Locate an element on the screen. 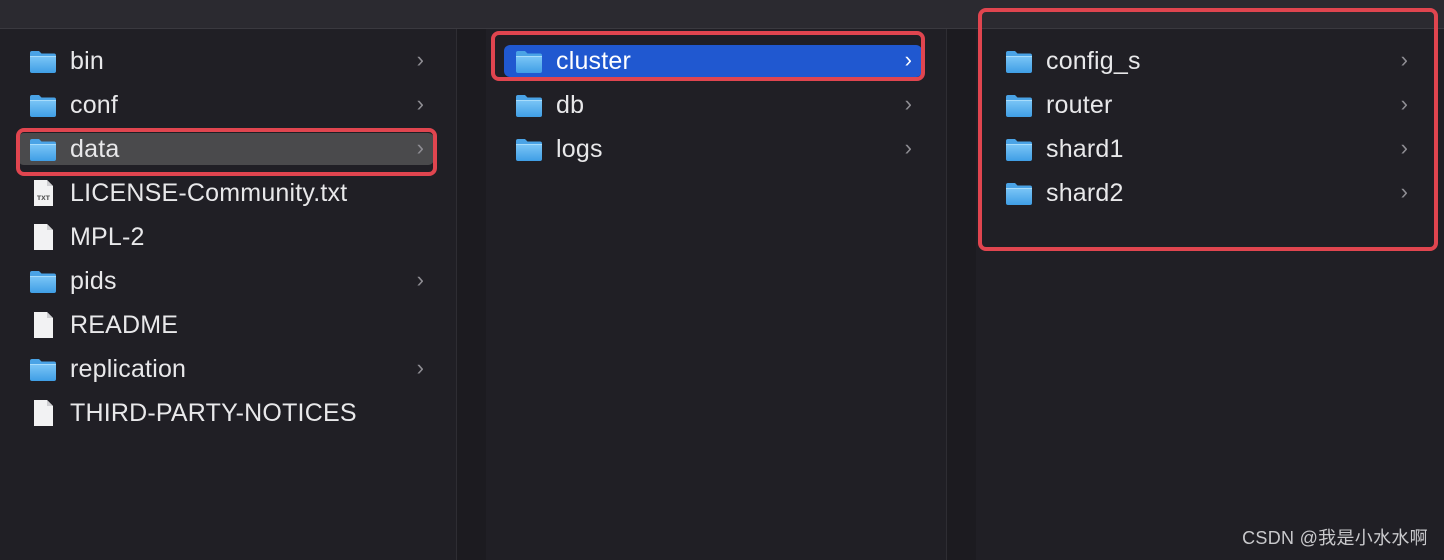  folder-row: replication › is located at coordinates (226, 369).